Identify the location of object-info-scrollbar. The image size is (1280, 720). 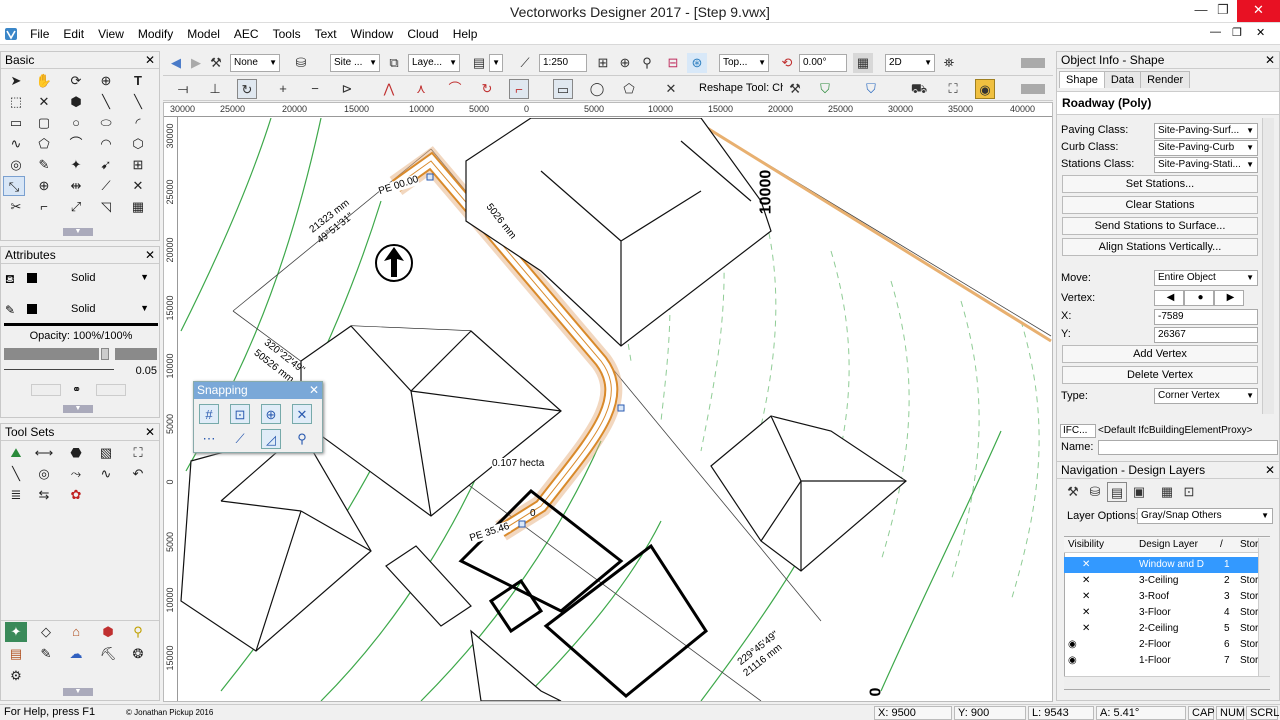
(1268, 266).